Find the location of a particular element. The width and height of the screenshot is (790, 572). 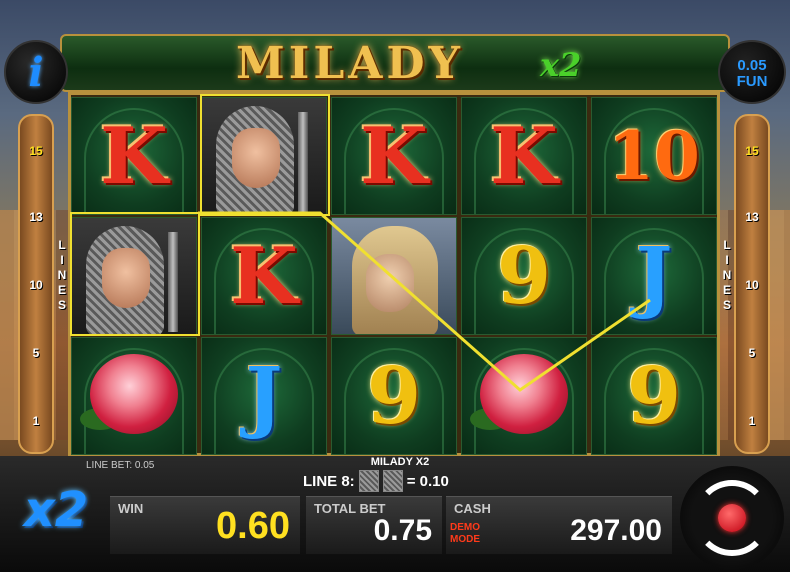

title-multiplier: x2 is located at coordinates (561, 65).